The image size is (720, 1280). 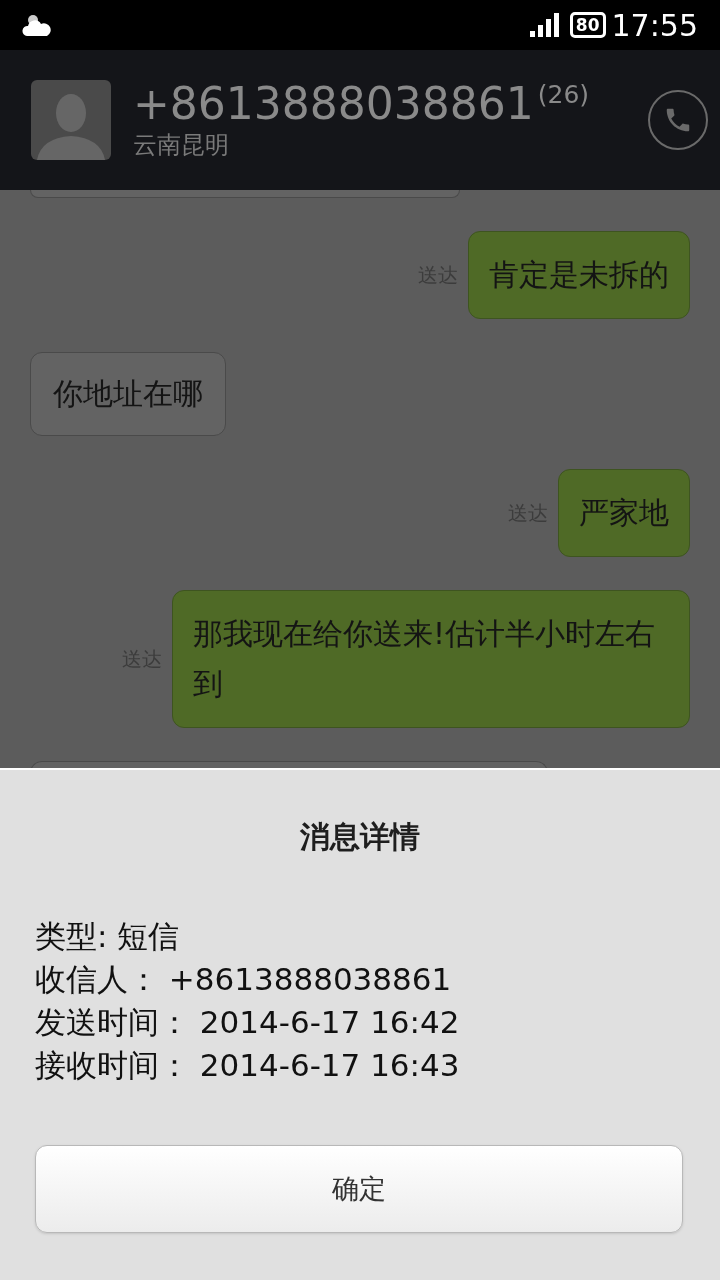 What do you see at coordinates (181, 145) in the screenshot?
I see `contact-location: 云南昆明` at bounding box center [181, 145].